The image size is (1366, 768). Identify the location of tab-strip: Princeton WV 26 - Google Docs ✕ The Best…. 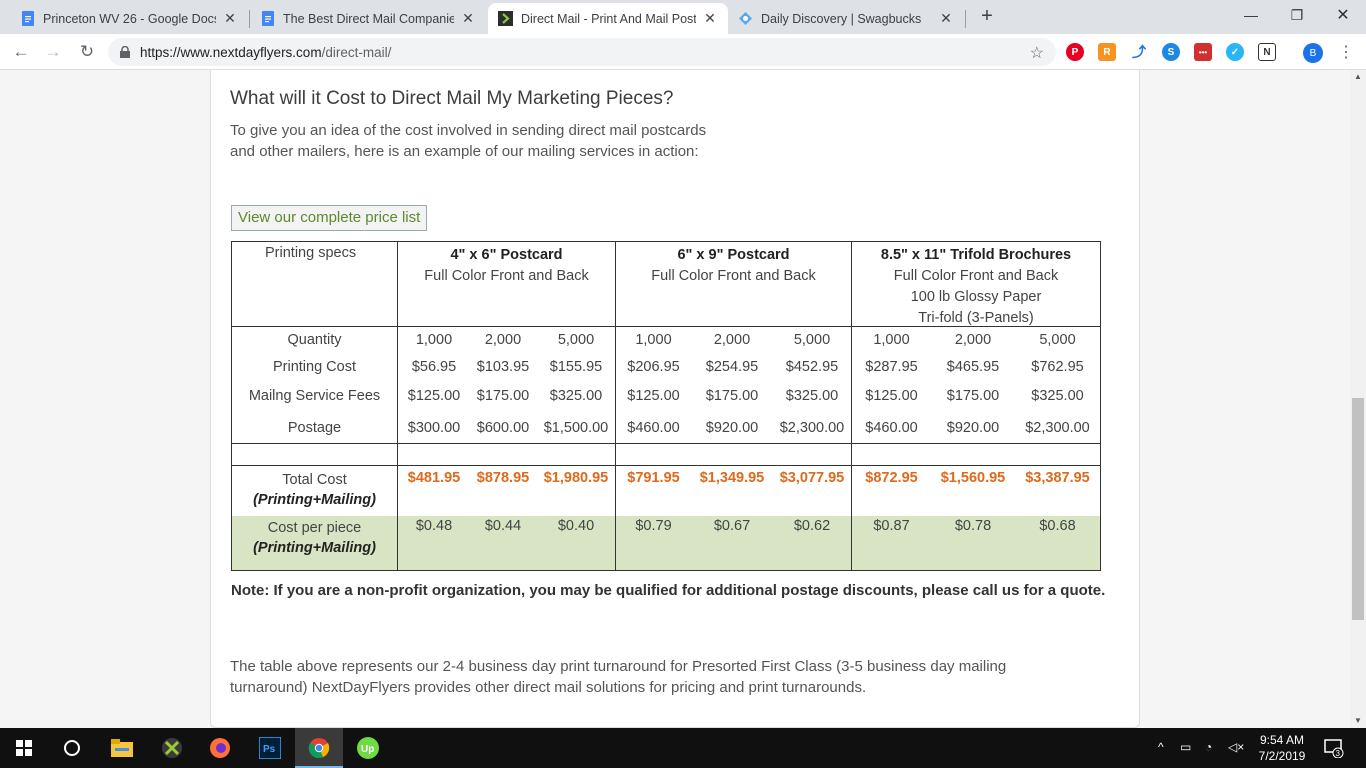
(683, 17).